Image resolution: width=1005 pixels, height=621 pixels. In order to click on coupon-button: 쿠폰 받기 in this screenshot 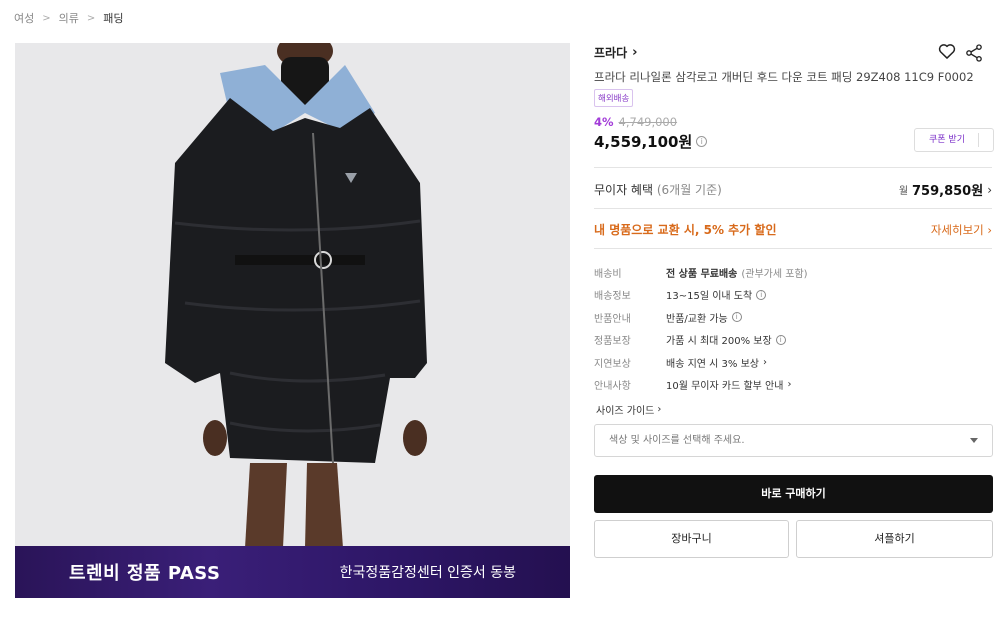, I will do `click(954, 140)`.